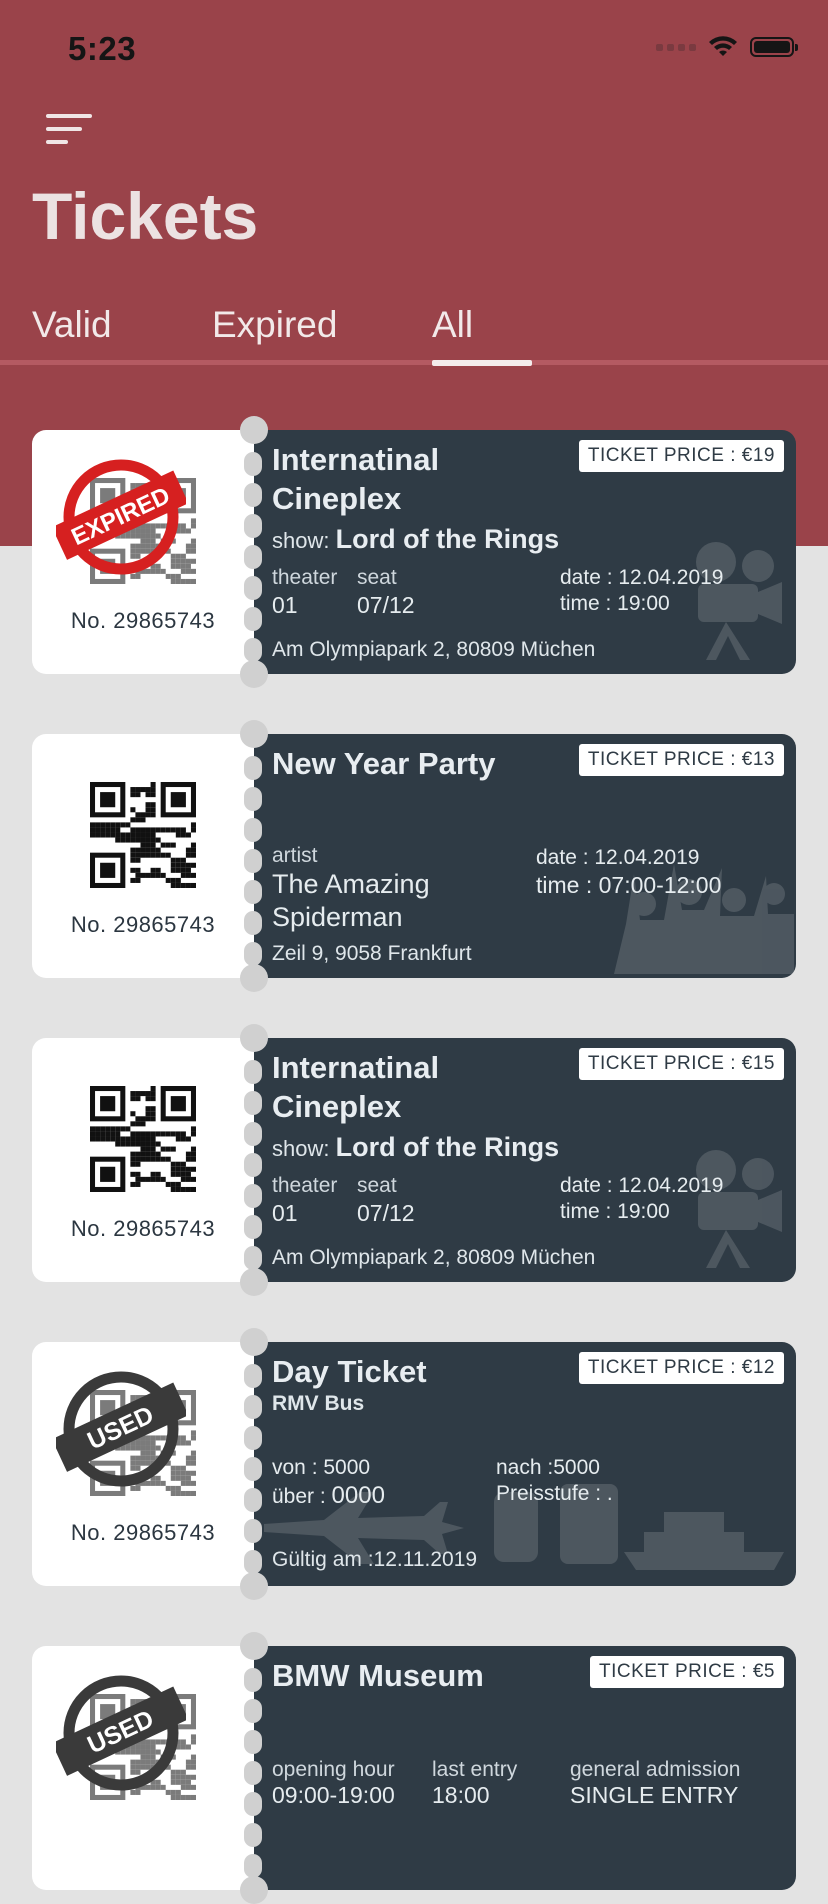 Image resolution: width=828 pixels, height=1904 pixels. Describe the element at coordinates (676, 47) in the screenshot. I see `cellular-signal-icon` at that location.